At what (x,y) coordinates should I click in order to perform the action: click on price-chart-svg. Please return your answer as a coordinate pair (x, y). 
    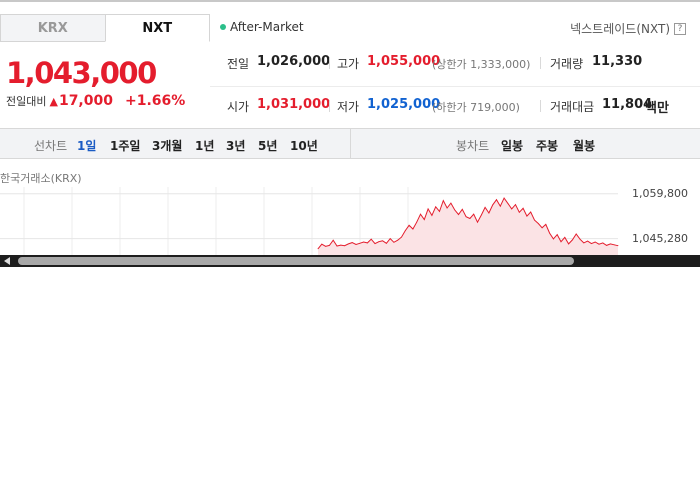
    Looking at the image, I should click on (309, 221).